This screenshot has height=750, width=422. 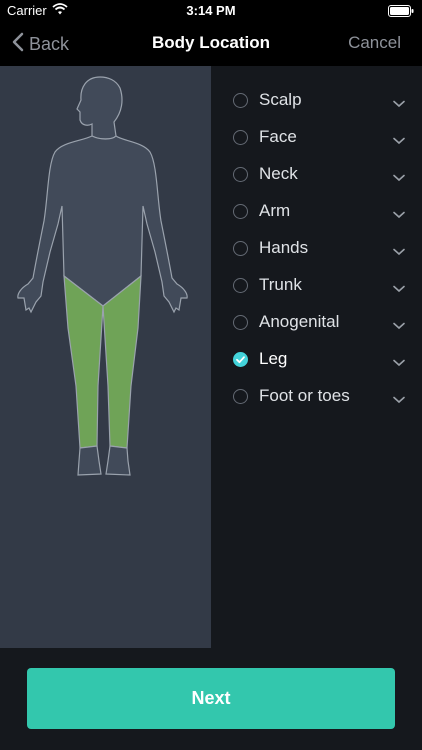 I want to click on location-item-hands: Hands, so click(x=321, y=248).